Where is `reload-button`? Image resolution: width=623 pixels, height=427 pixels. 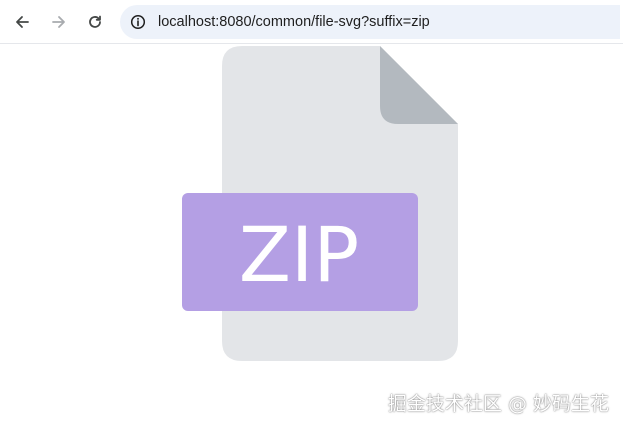
reload-button is located at coordinates (95, 22).